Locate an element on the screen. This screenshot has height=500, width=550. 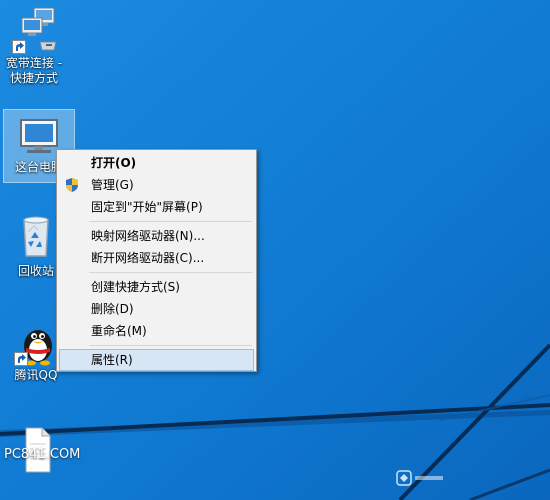
menu-item-manage: 管理(G) is located at coordinates (156, 185).